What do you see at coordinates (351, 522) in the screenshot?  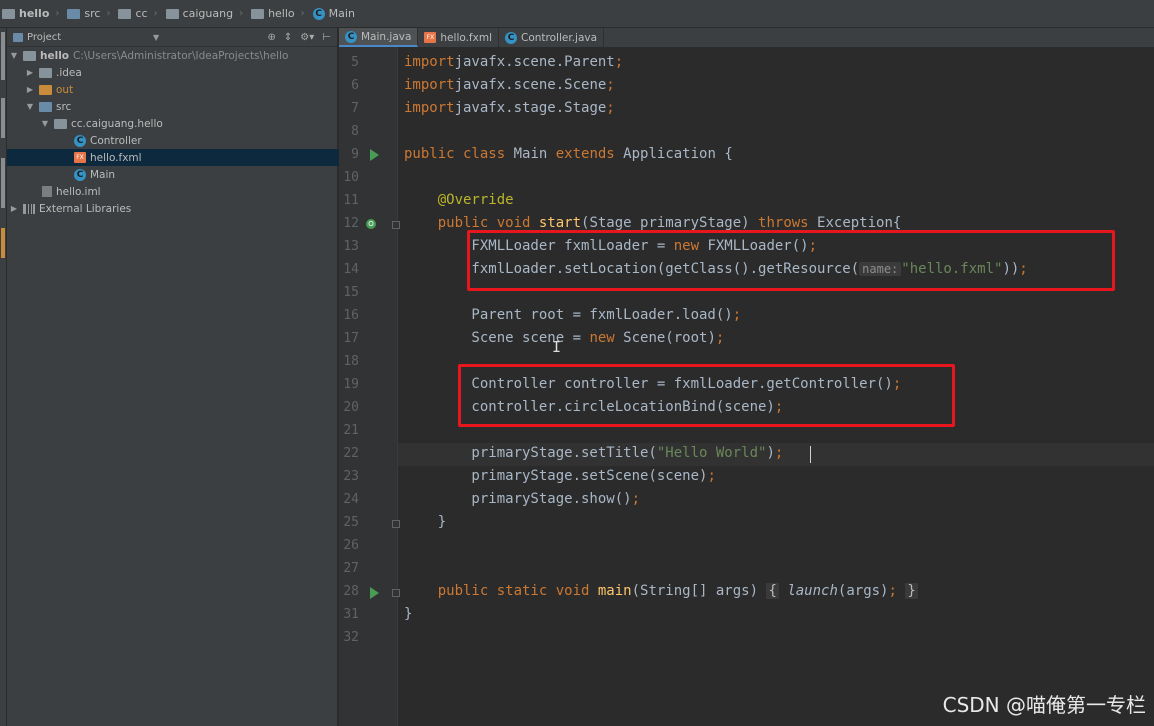 I see `line-number: 25` at bounding box center [351, 522].